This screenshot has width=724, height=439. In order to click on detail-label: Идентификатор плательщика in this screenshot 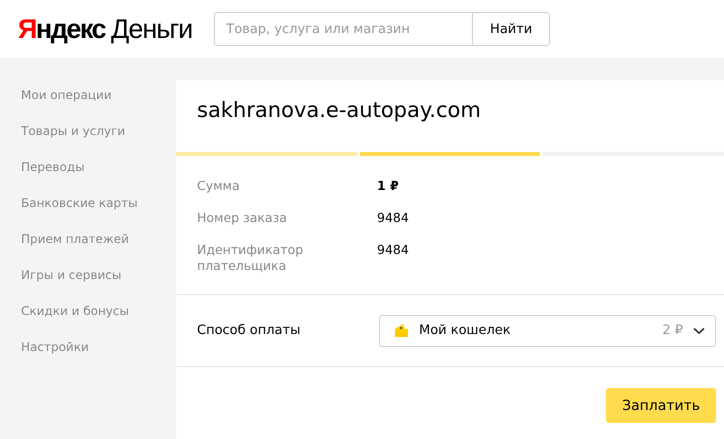, I will do `click(250, 258)`.